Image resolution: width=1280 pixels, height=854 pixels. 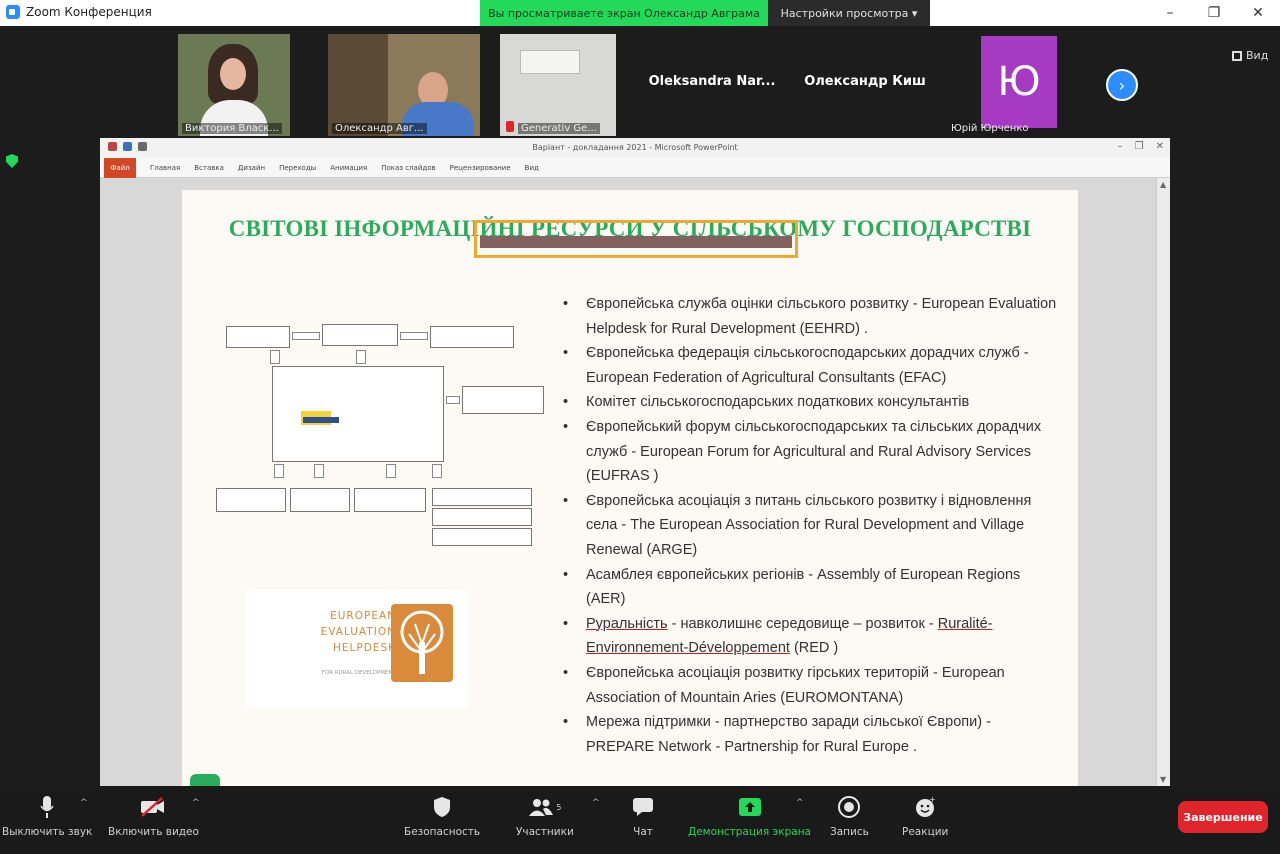 What do you see at coordinates (120, 167) in the screenshot?
I see `ppt-tab-file: Файл` at bounding box center [120, 167].